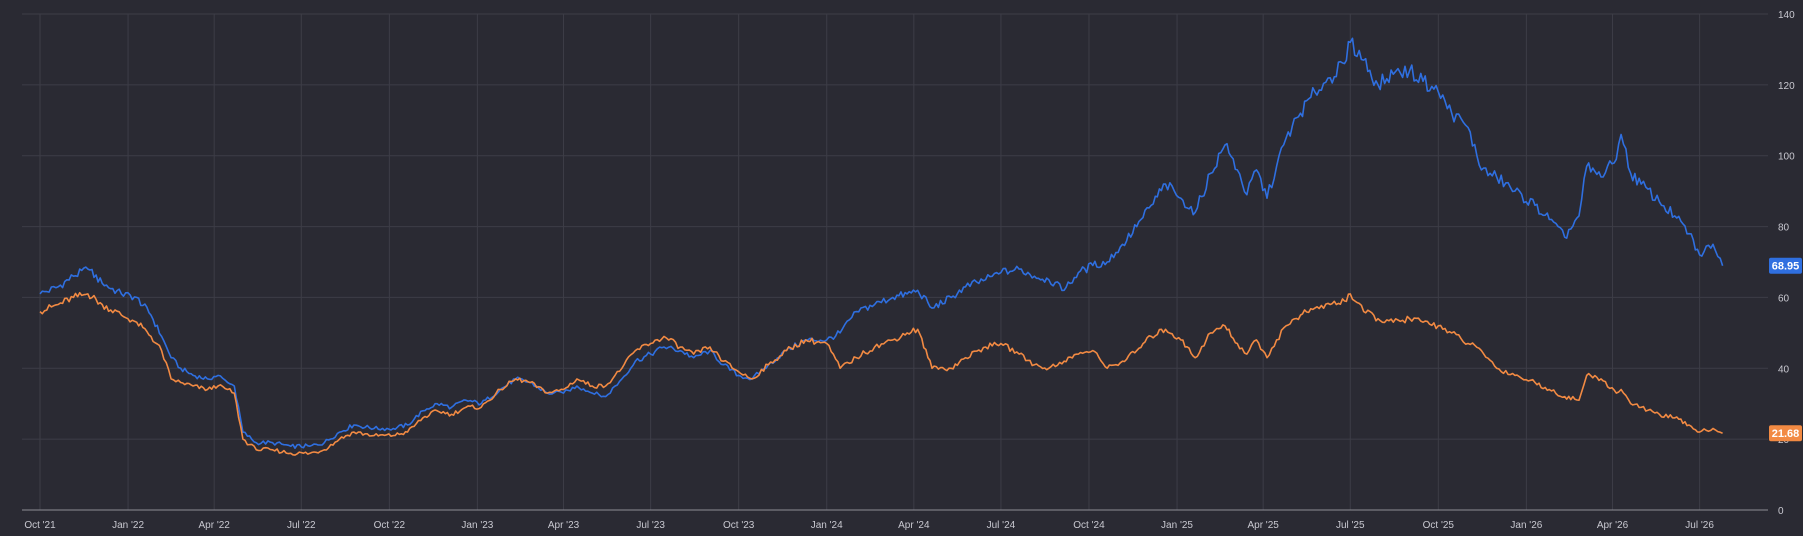 The width and height of the screenshot is (1803, 536). I want to click on x-tick-label: Apr '25, so click(1263, 525).